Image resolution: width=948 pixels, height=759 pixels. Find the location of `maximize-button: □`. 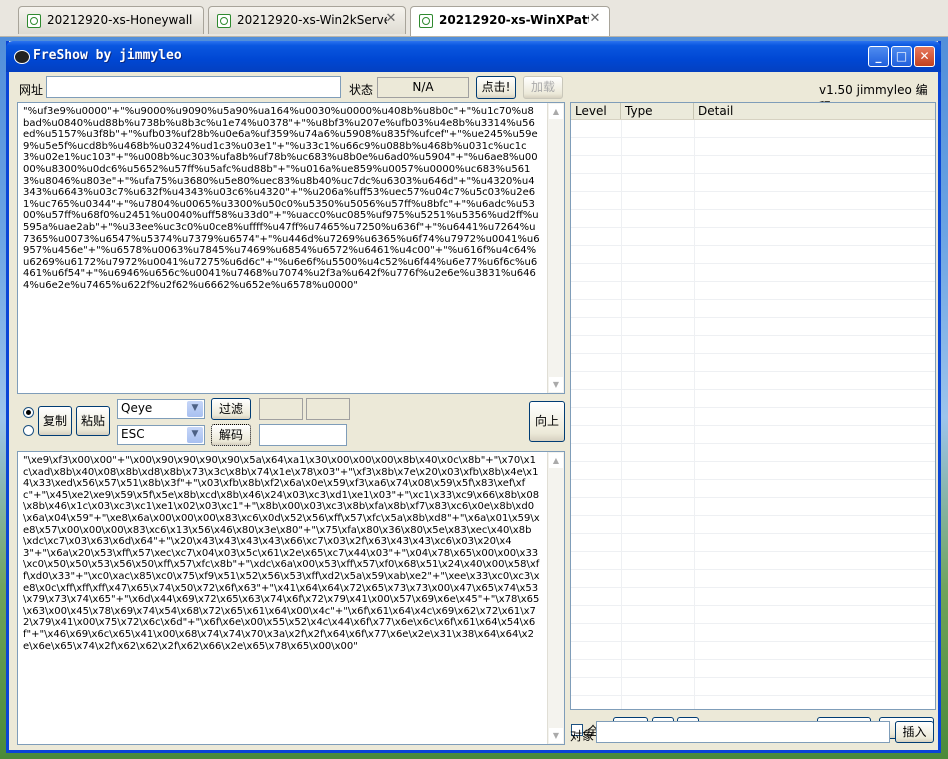

maximize-button: □ is located at coordinates (901, 56).